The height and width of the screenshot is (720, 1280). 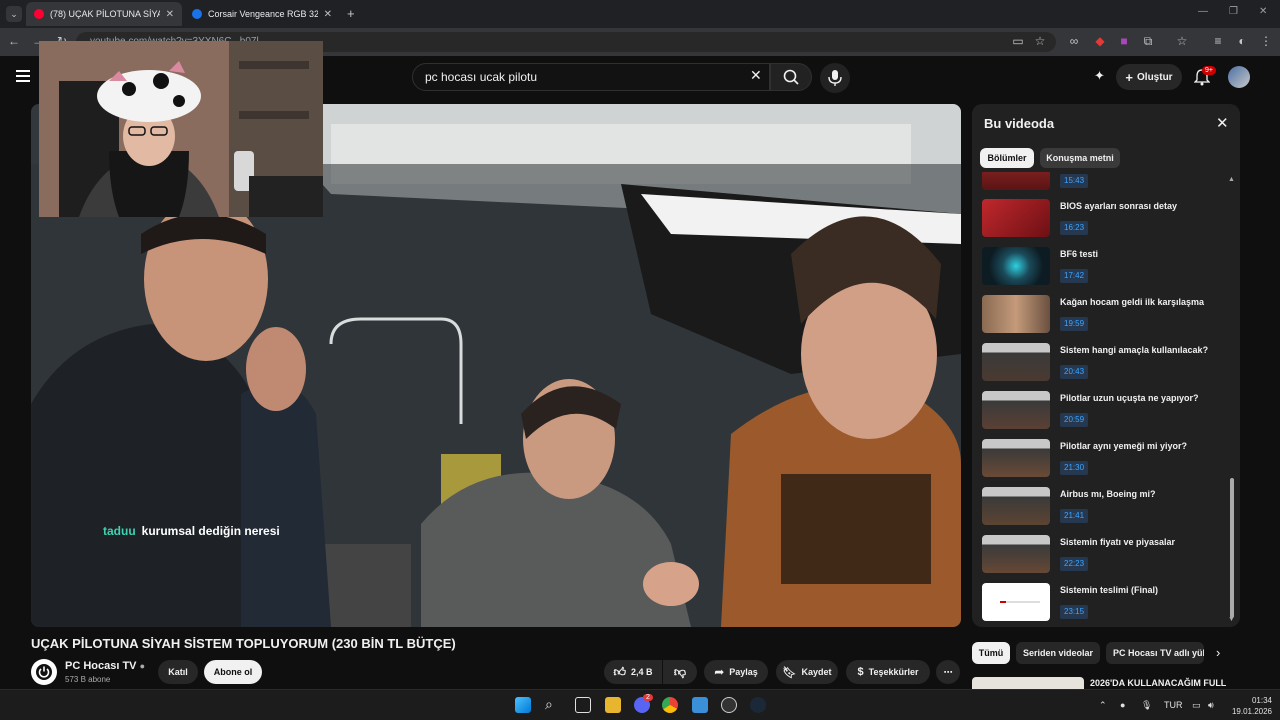 I want to click on filter-chip-channel: PC Hocası TV adlı yük, so click(x=1155, y=653).